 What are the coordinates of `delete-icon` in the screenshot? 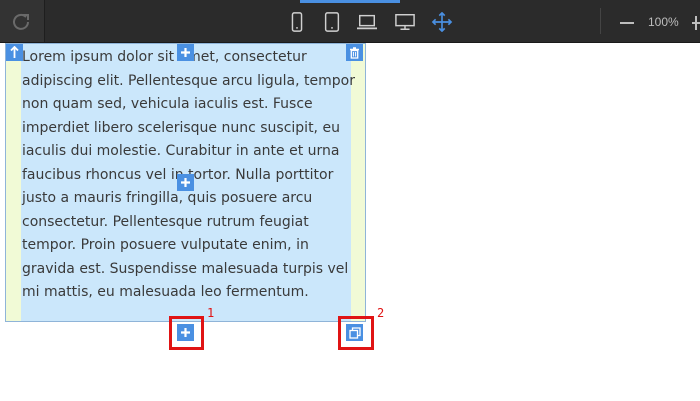 It's located at (354, 52).